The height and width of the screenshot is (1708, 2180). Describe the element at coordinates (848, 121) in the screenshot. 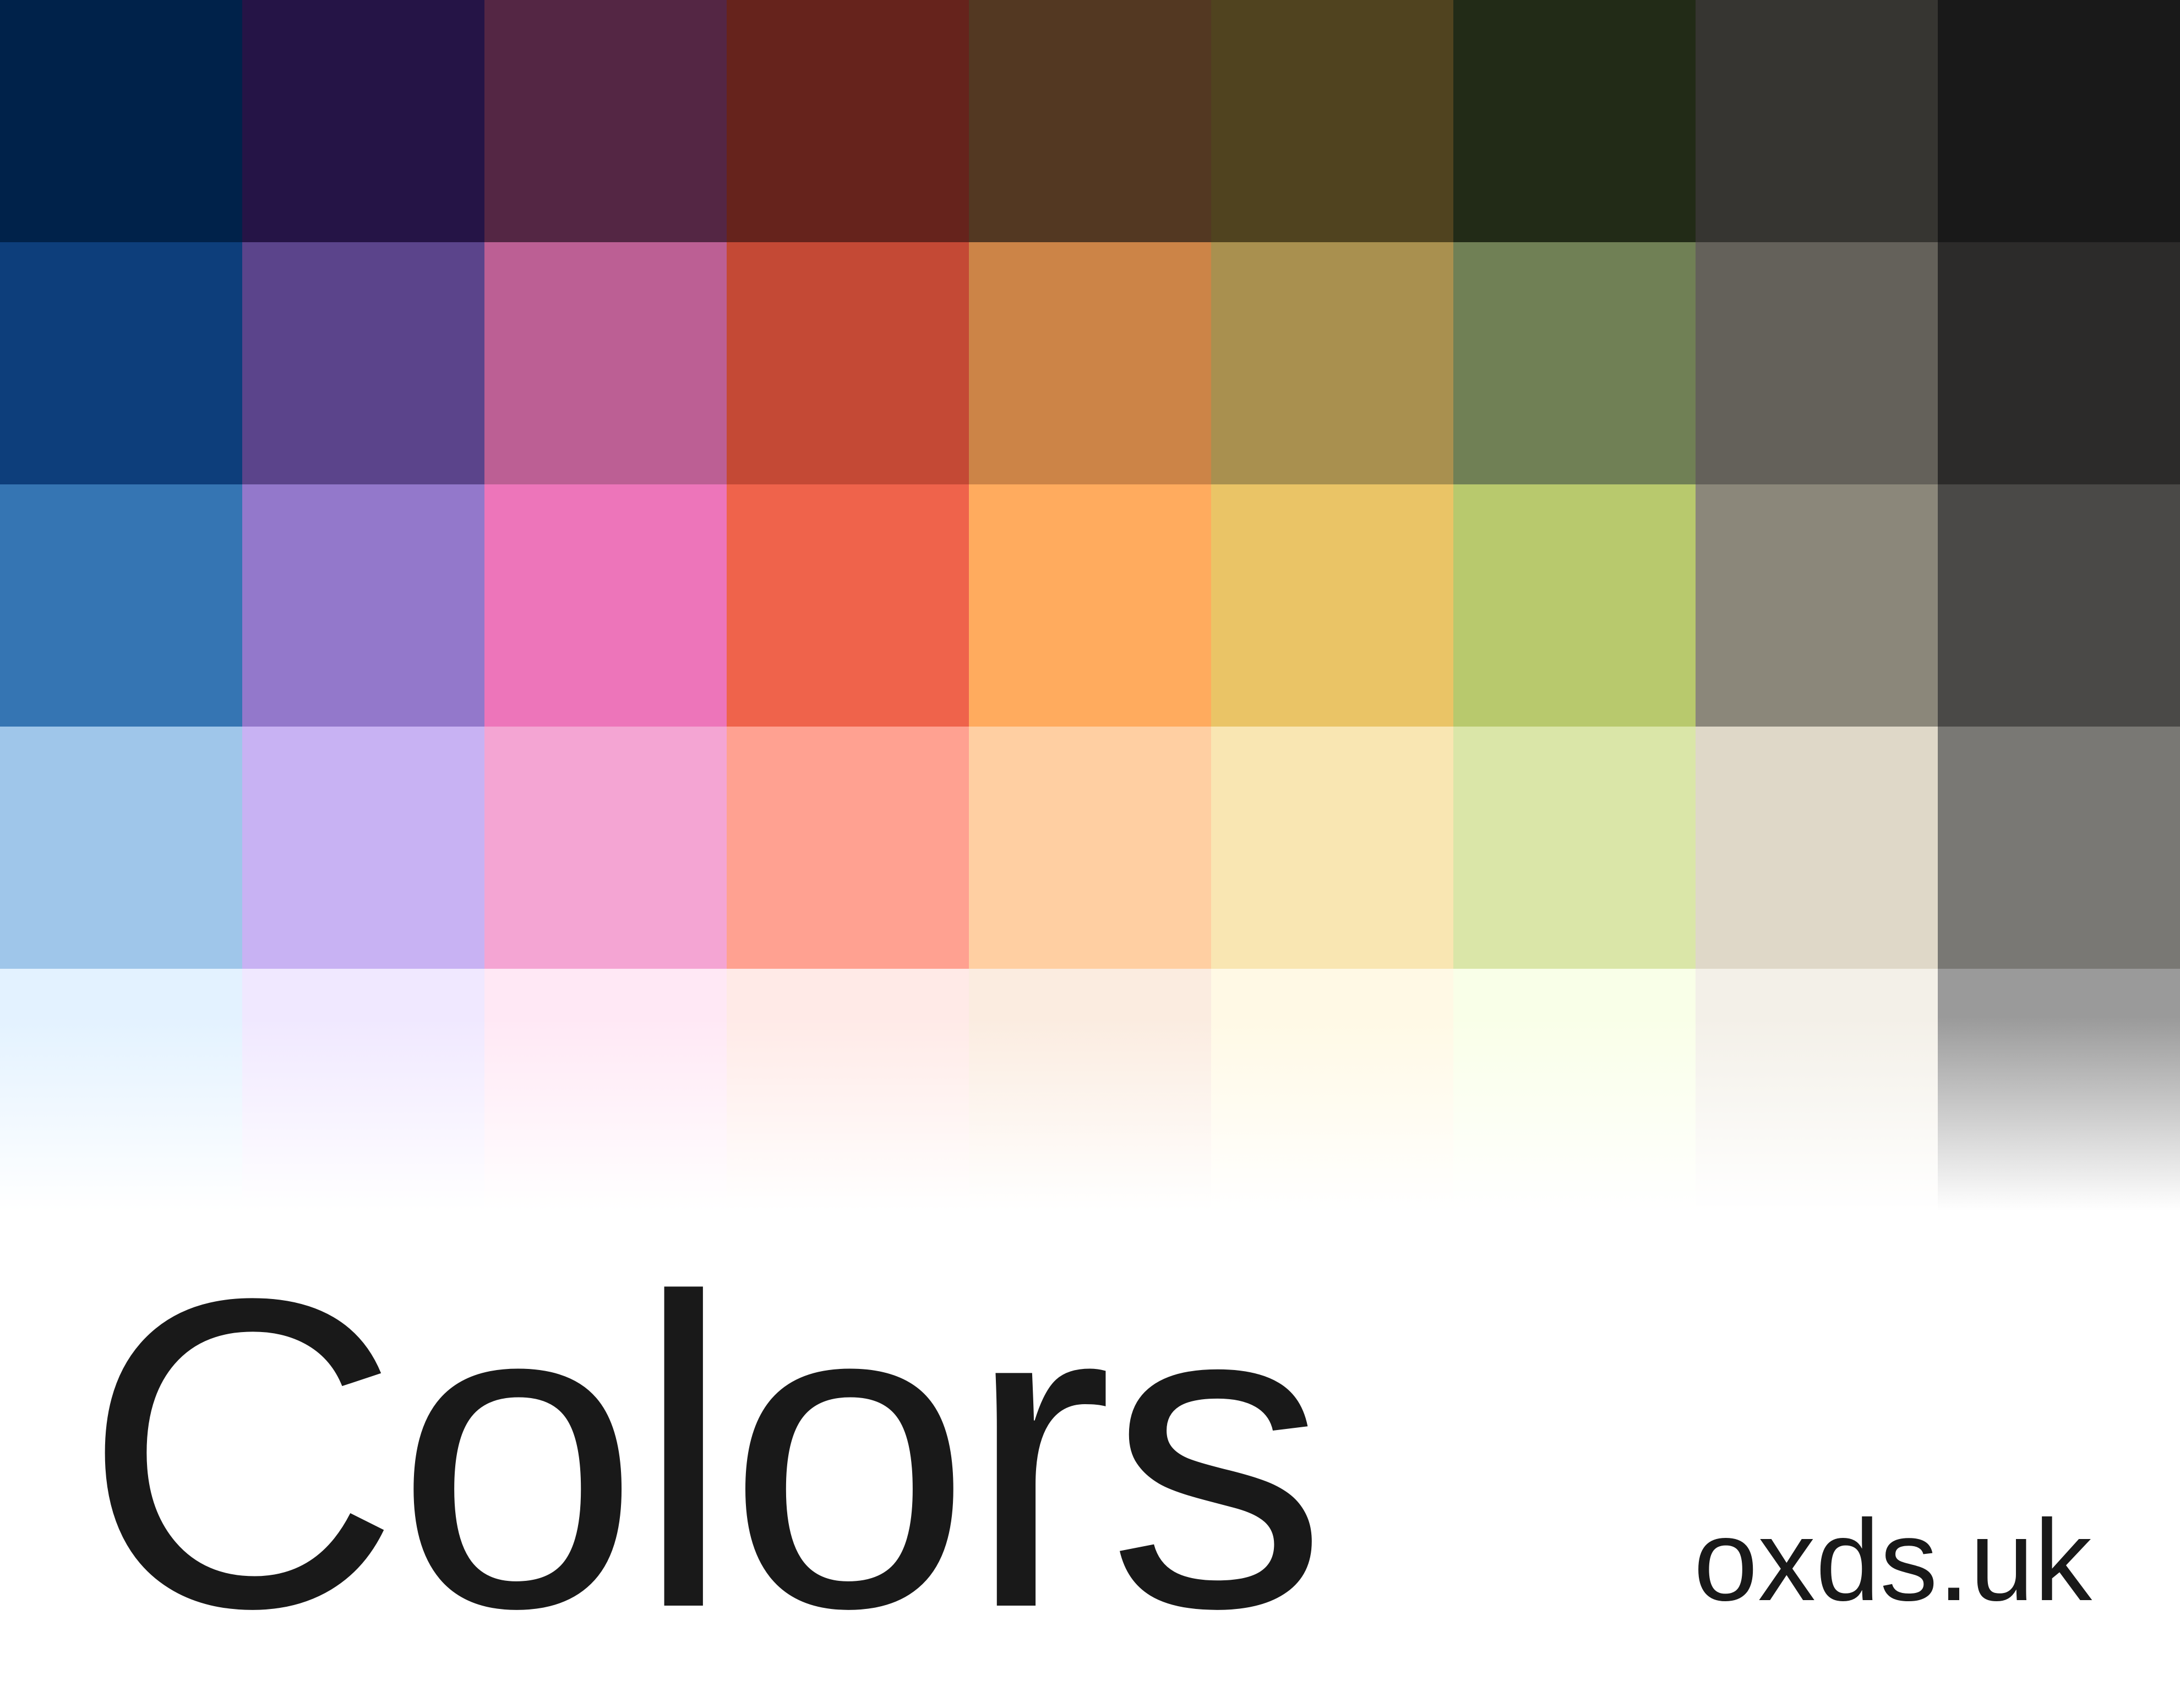

I see `color-swatch-r1-c4` at that location.